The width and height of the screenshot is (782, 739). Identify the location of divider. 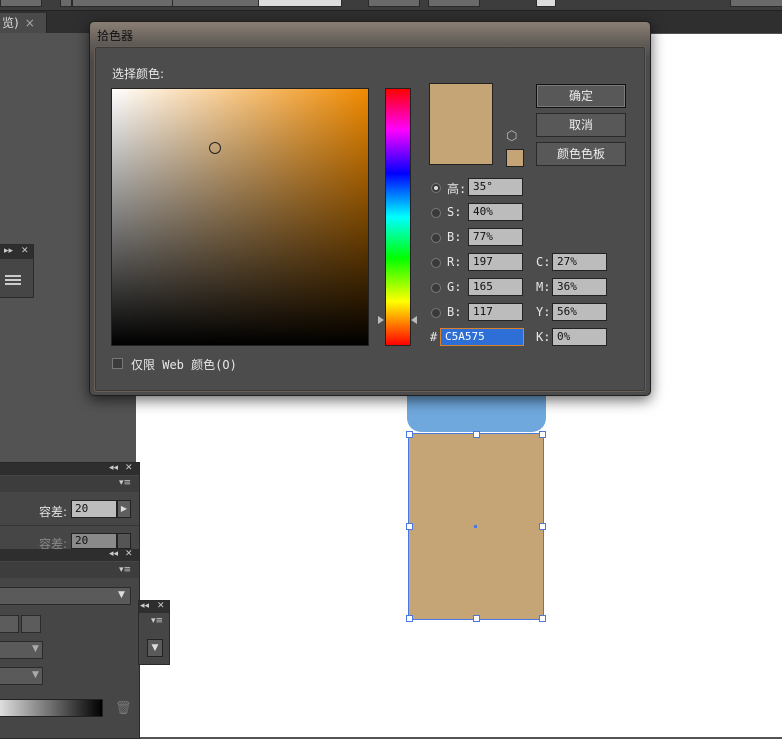
(69, 525).